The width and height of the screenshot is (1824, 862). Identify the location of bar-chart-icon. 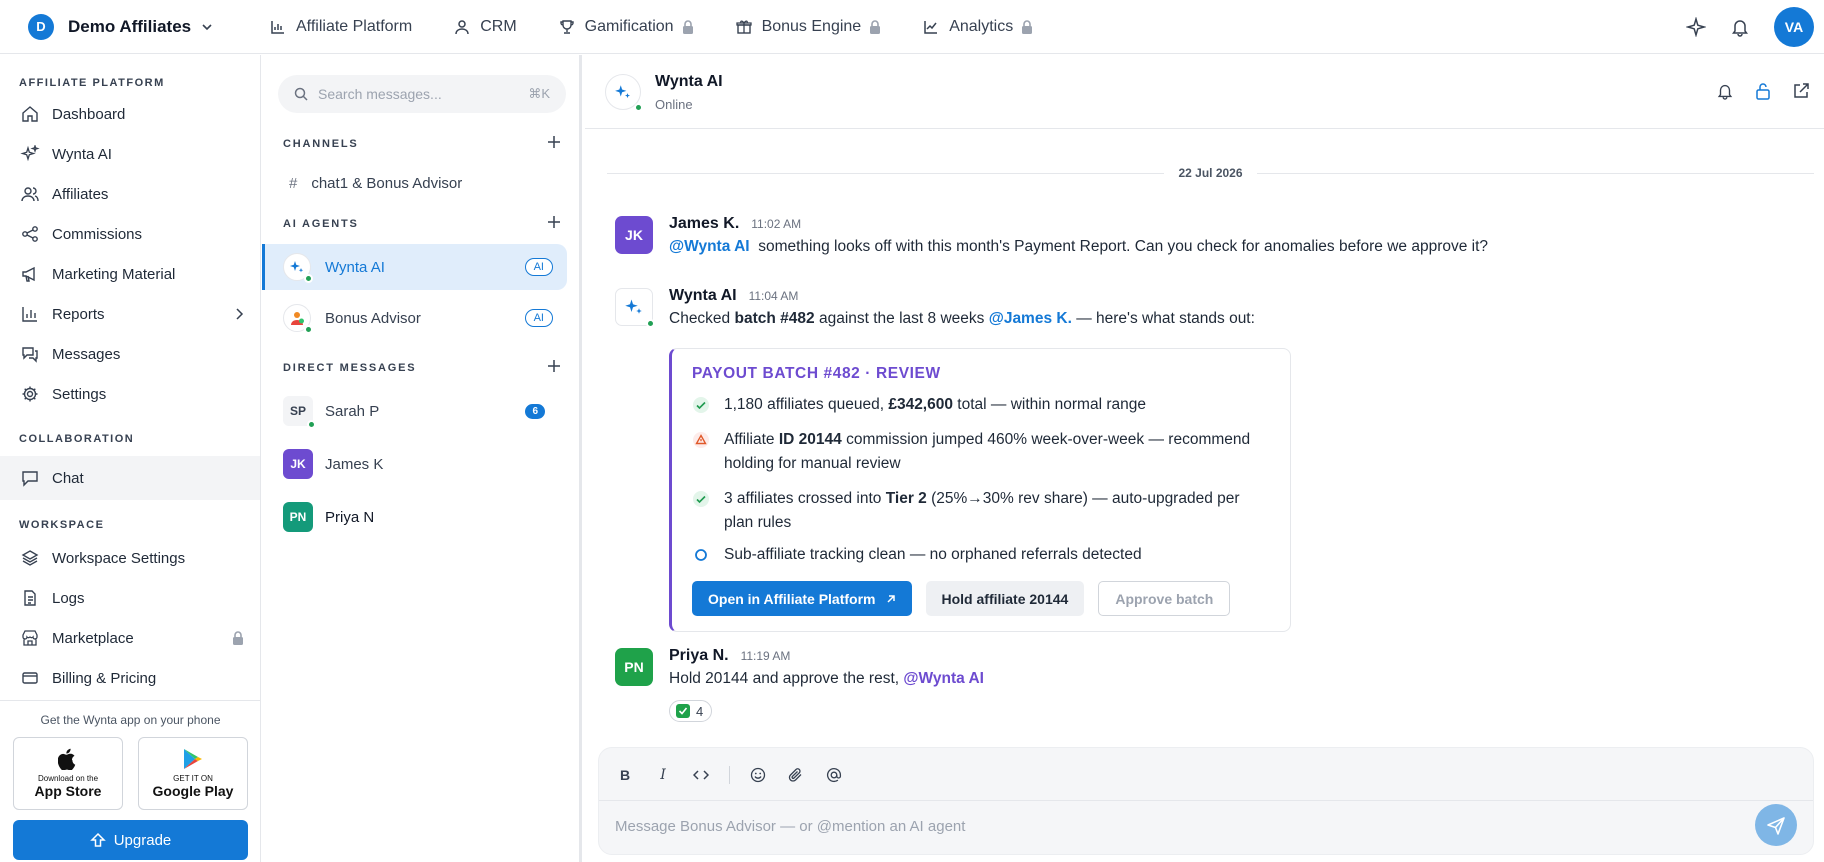
(29, 314).